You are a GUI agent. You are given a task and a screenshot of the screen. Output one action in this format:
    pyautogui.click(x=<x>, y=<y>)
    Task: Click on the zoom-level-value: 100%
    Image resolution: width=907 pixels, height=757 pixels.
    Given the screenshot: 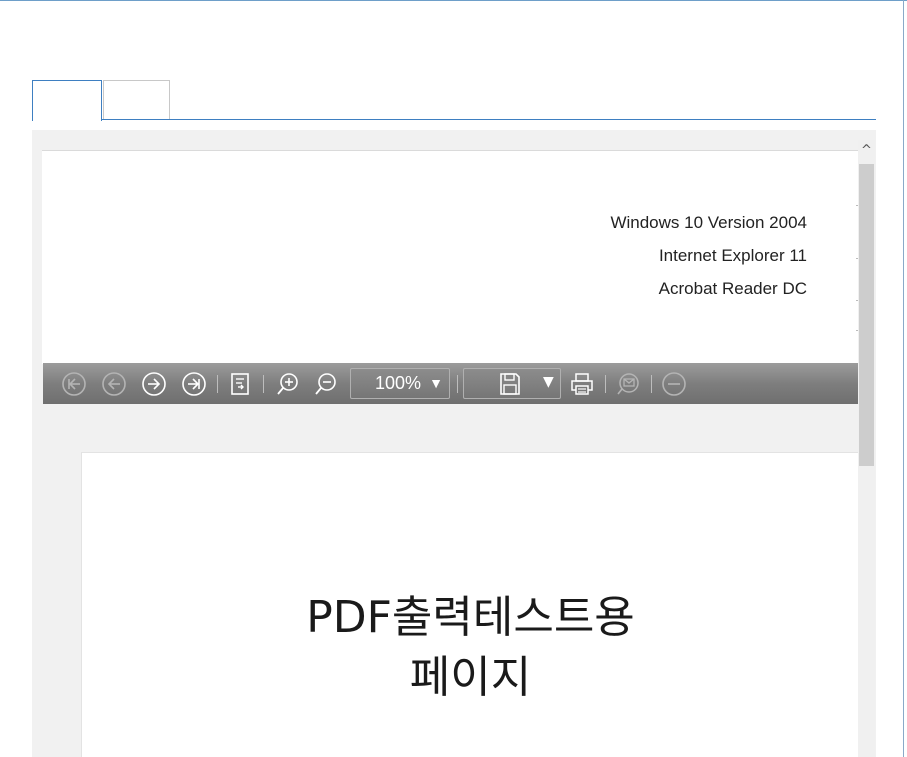 What is the action you would take?
    pyautogui.click(x=398, y=383)
    